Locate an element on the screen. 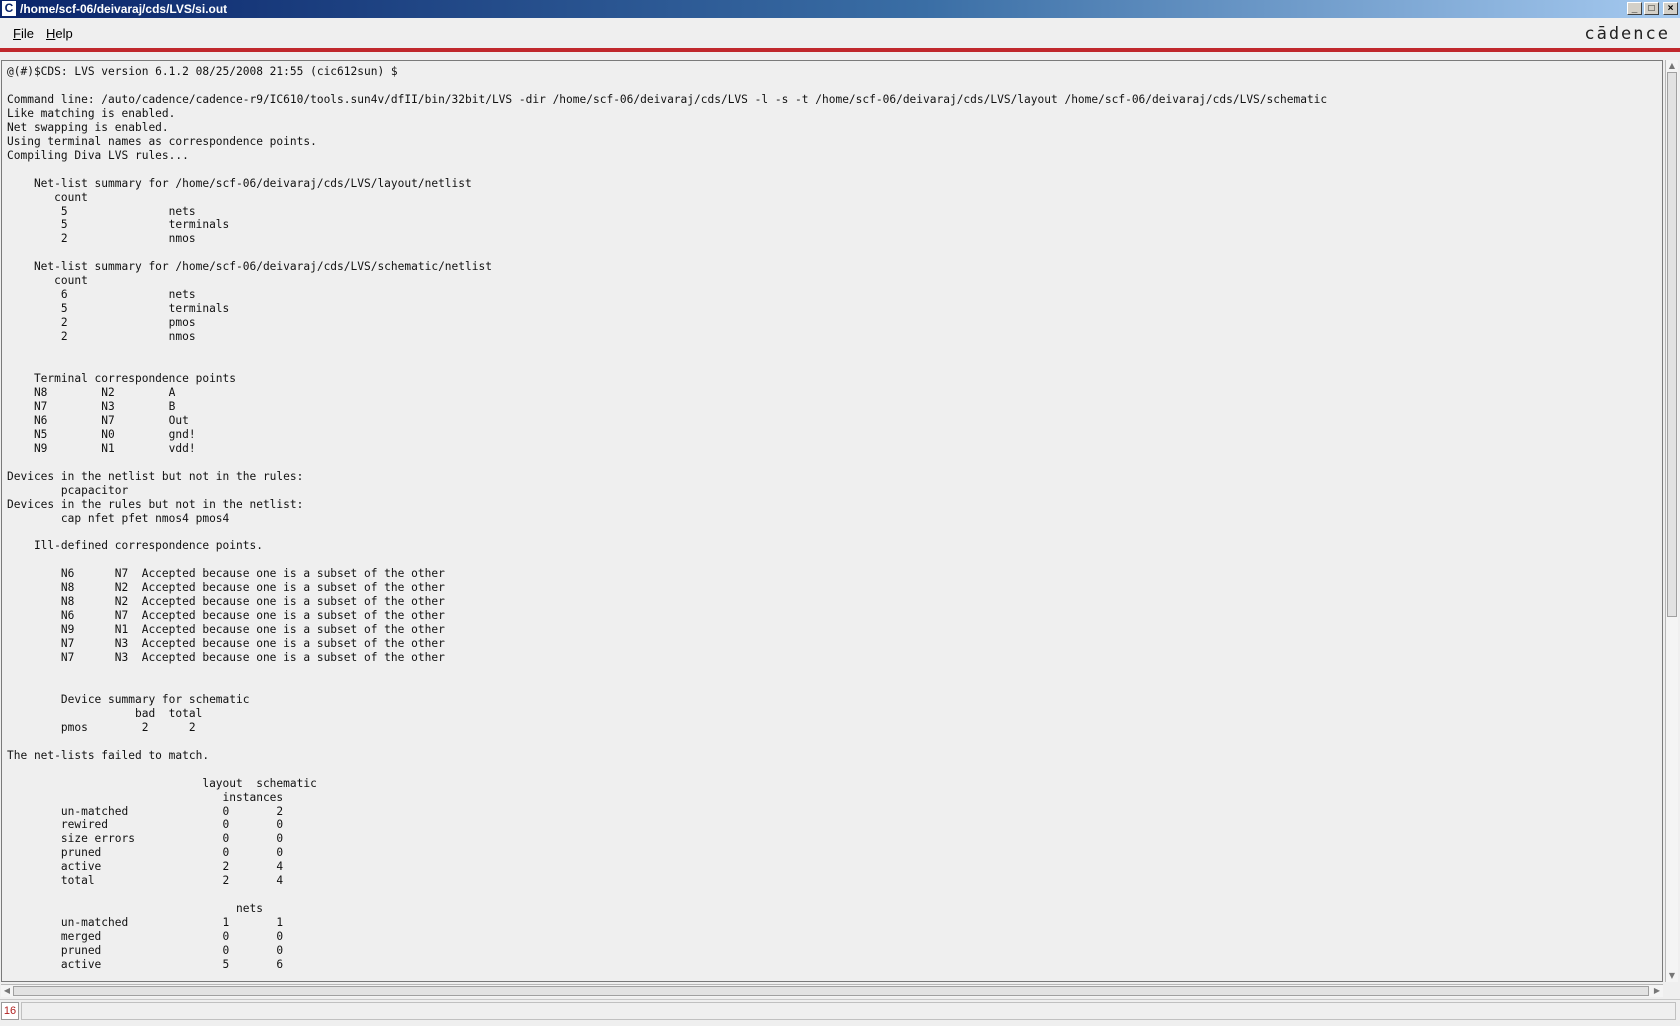 The height and width of the screenshot is (1026, 1680). menu-file-label: ile is located at coordinates (27, 33).